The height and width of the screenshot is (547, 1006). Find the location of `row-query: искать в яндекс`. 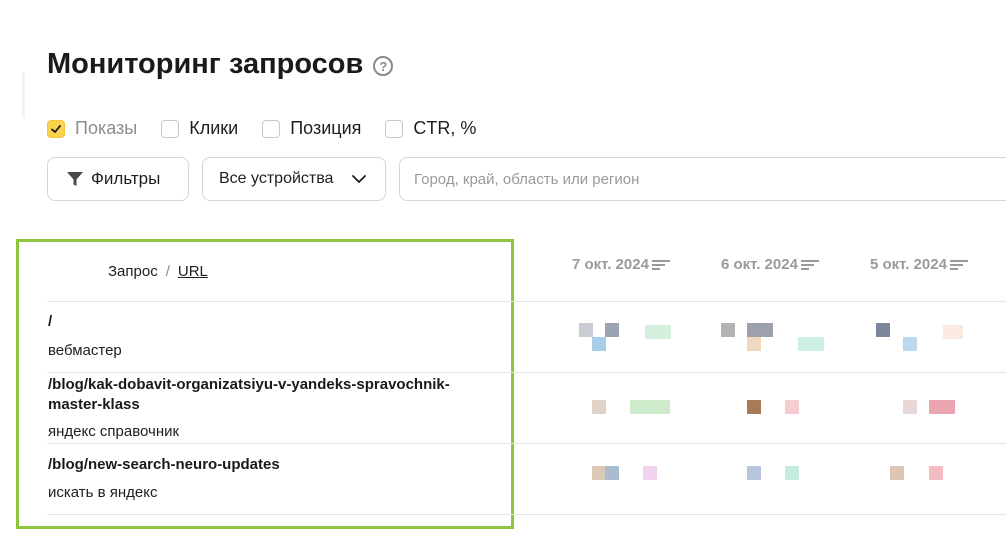

row-query: искать в яндекс is located at coordinates (103, 492).